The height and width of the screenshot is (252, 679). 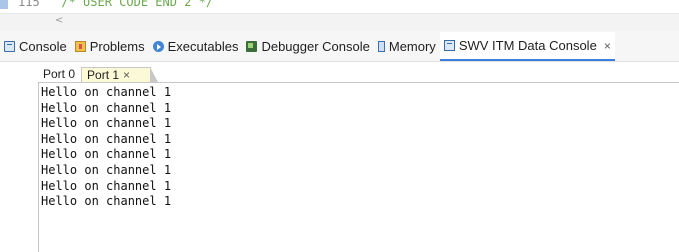 What do you see at coordinates (59, 20) in the screenshot?
I see `scroll-left-arrow-icon: <` at bounding box center [59, 20].